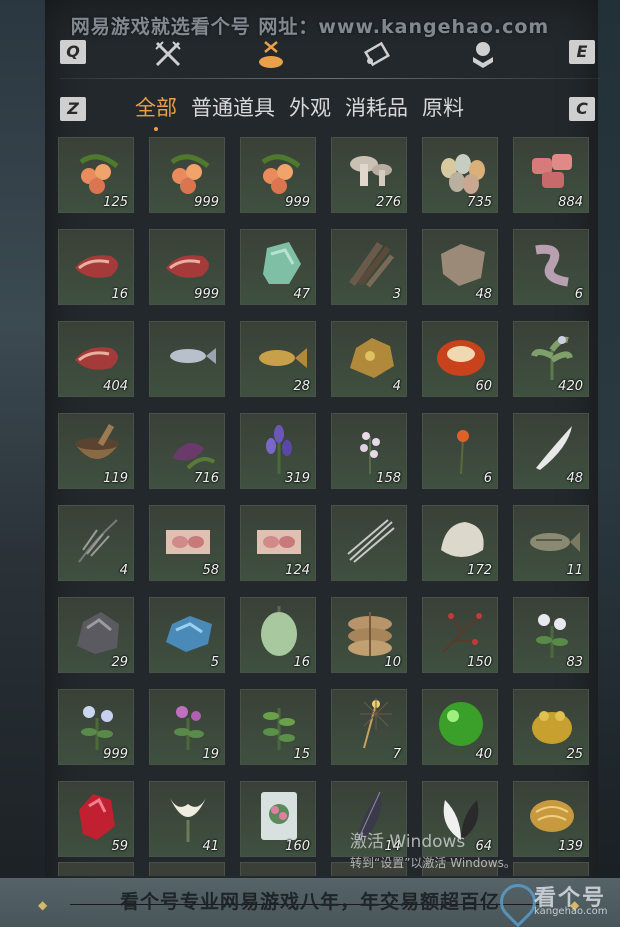 This screenshot has width=620, height=927. What do you see at coordinates (551, 727) in the screenshot?
I see `inventory-slot: 25` at bounding box center [551, 727].